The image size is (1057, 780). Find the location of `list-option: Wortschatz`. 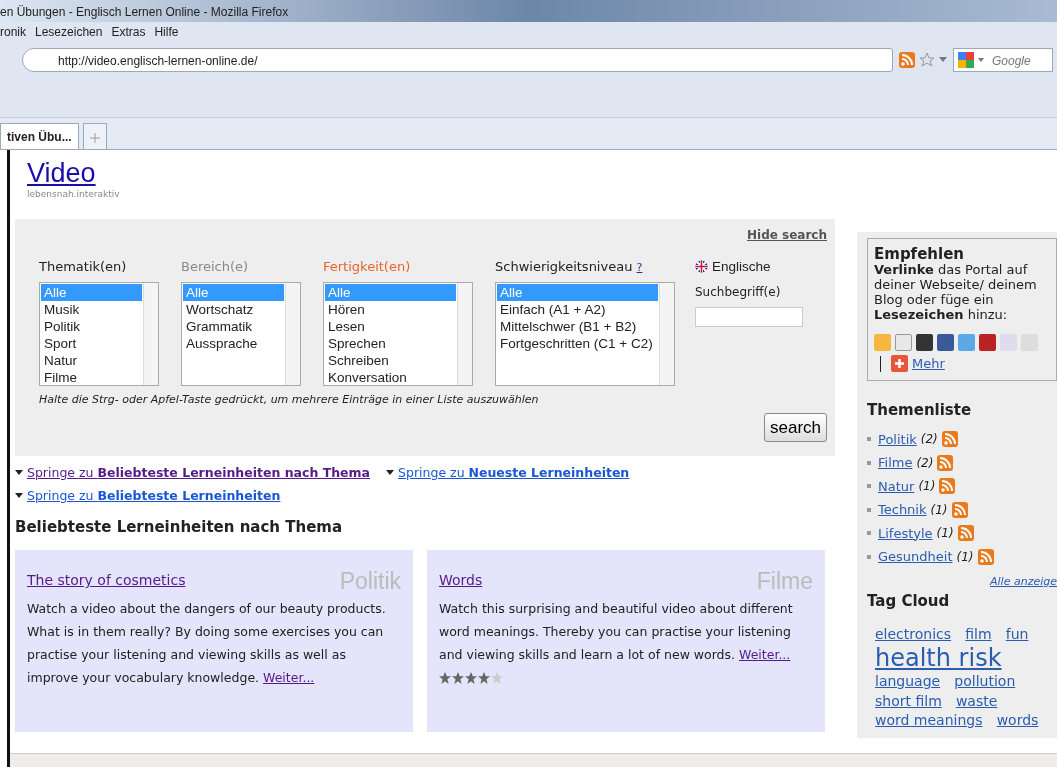

list-option: Wortschatz is located at coordinates (233, 309).